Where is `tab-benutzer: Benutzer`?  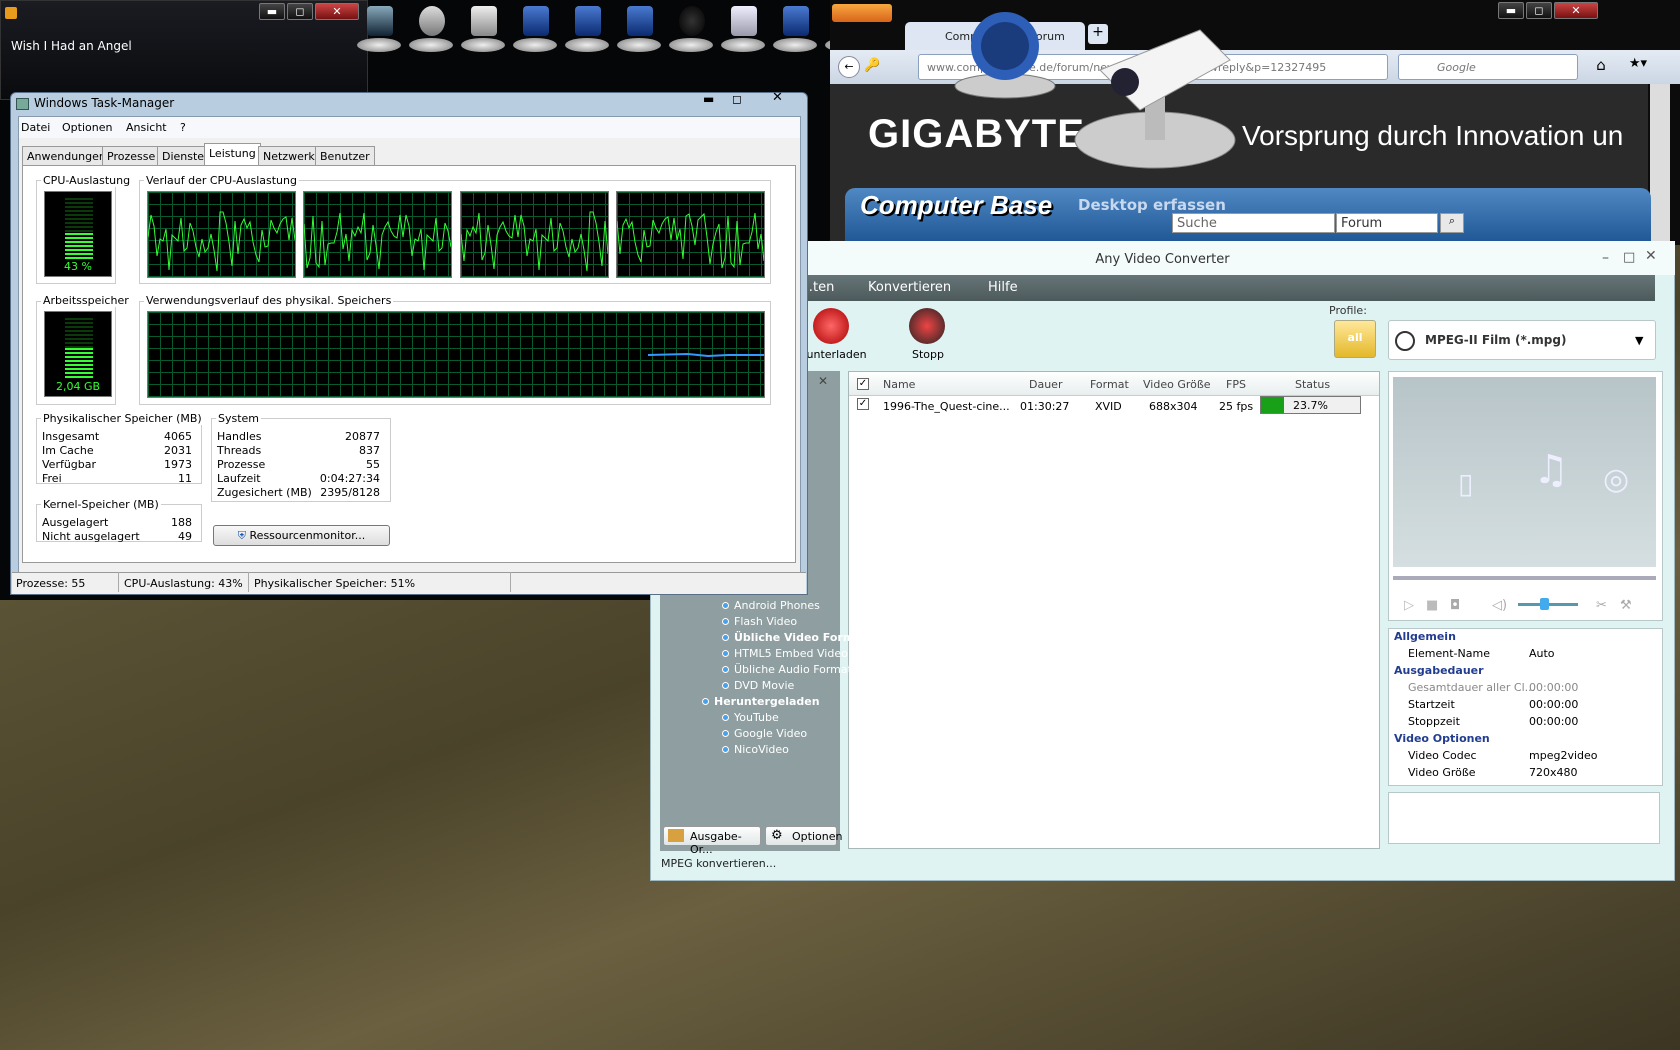 tab-benutzer: Benutzer is located at coordinates (345, 156).